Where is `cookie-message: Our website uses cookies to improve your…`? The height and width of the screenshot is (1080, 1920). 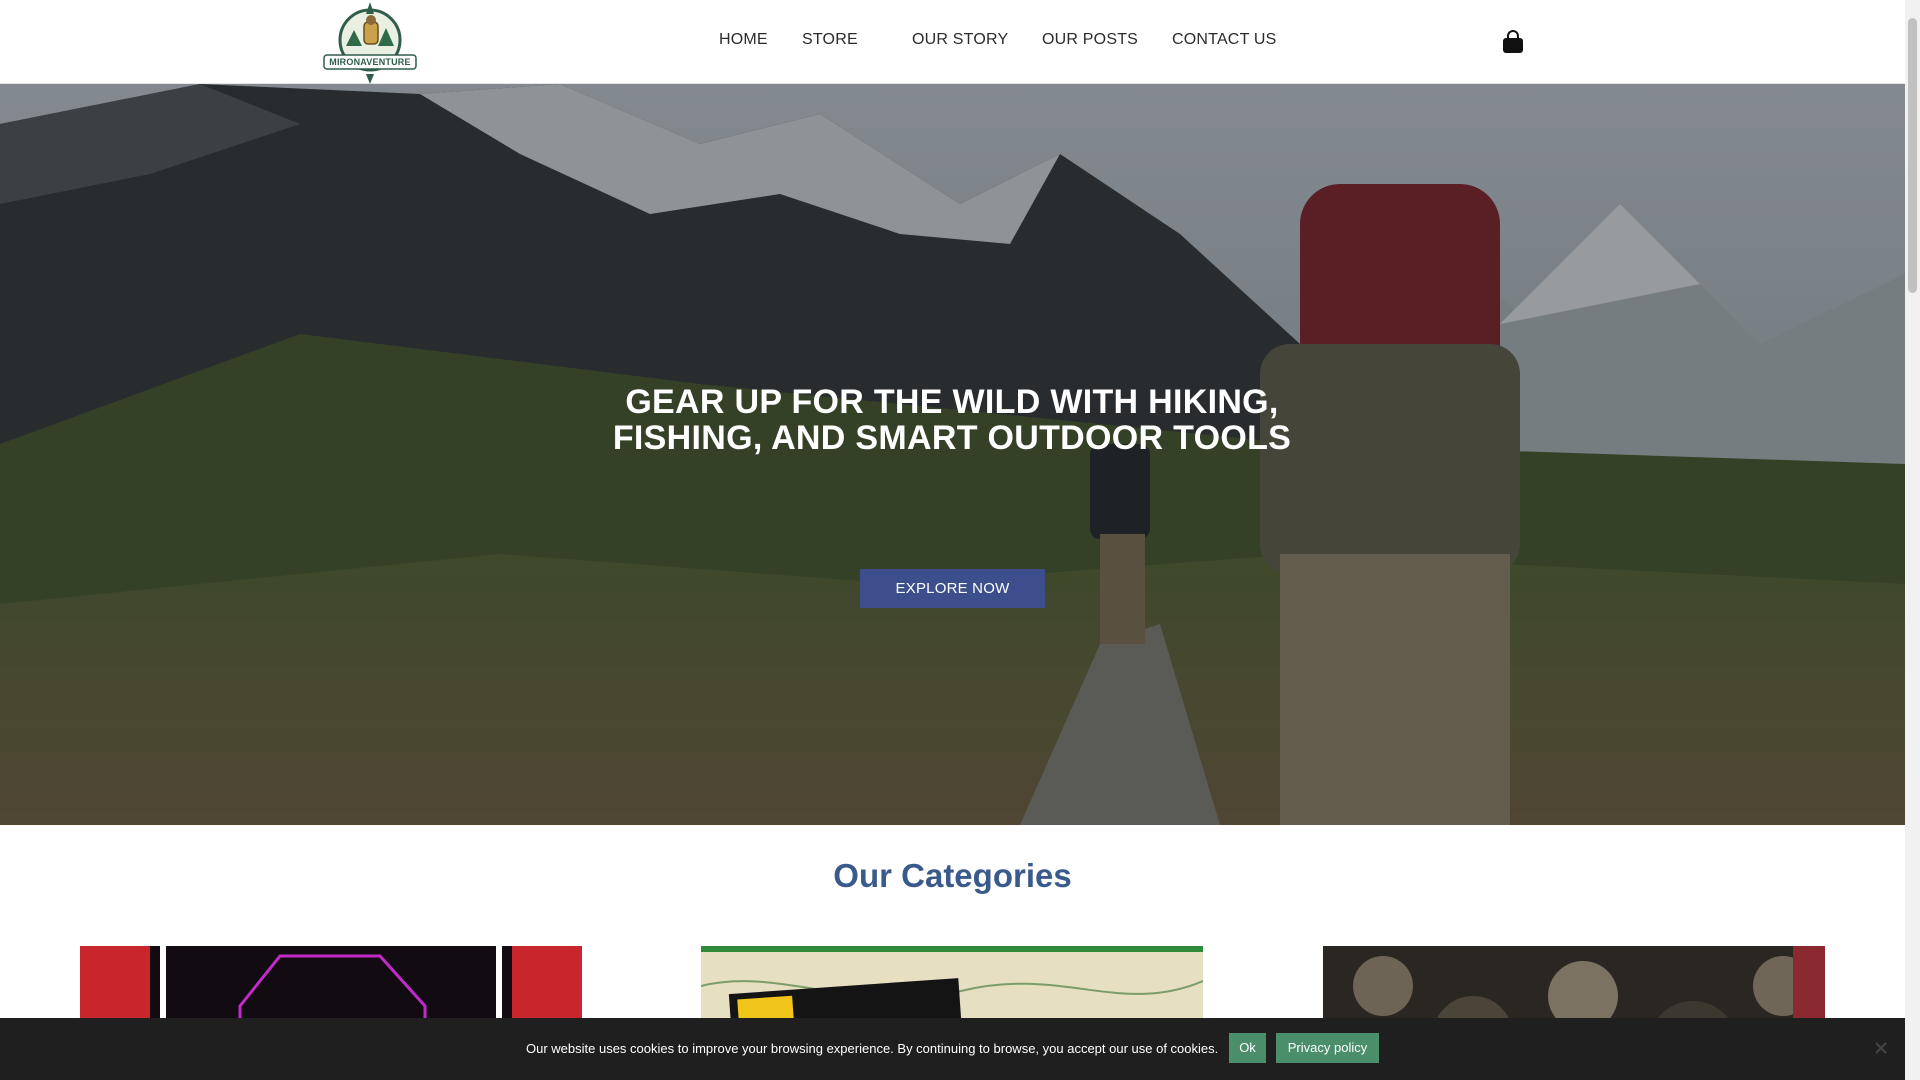 cookie-message: Our website uses cookies to improve your… is located at coordinates (872, 1048).